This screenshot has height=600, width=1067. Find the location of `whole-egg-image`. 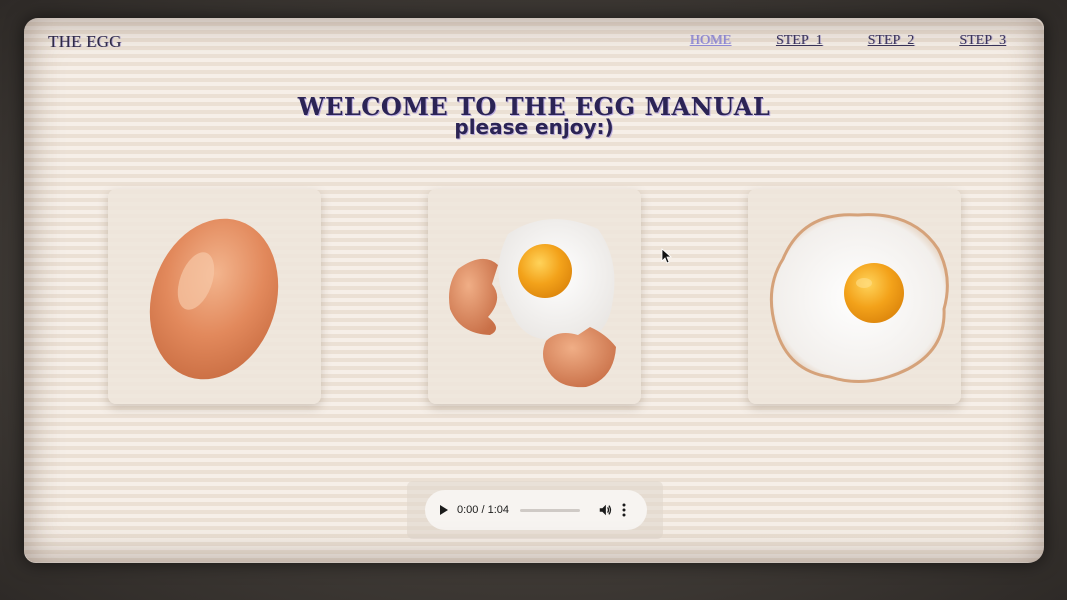

whole-egg-image is located at coordinates (214, 299).